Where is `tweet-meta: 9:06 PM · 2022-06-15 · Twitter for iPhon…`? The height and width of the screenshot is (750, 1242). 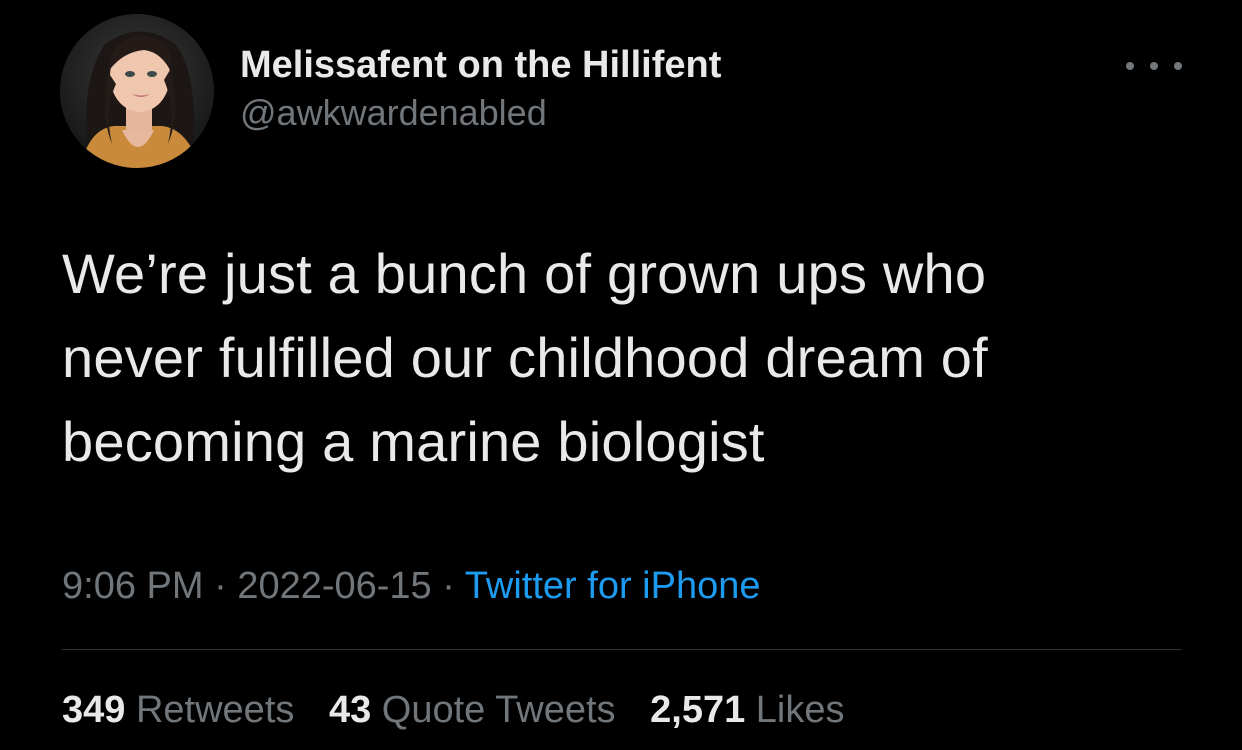
tweet-meta: 9:06 PM · 2022-06-15 · Twitter for iPhon… is located at coordinates (411, 586).